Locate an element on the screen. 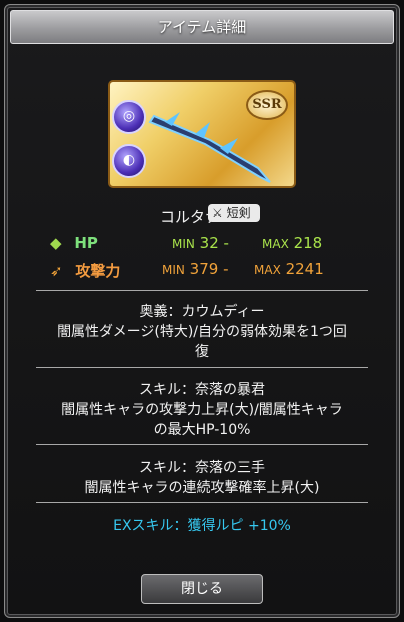  weapon-card-image: ◎ ◐ SSR is located at coordinates (202, 134).